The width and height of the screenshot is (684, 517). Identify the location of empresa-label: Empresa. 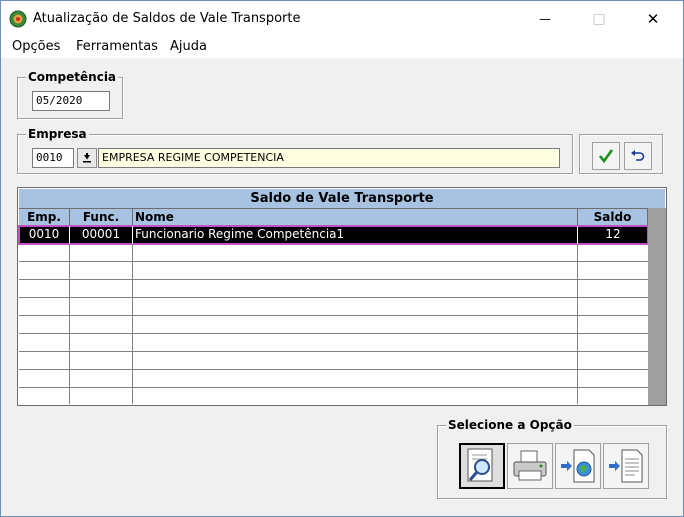
(57, 134).